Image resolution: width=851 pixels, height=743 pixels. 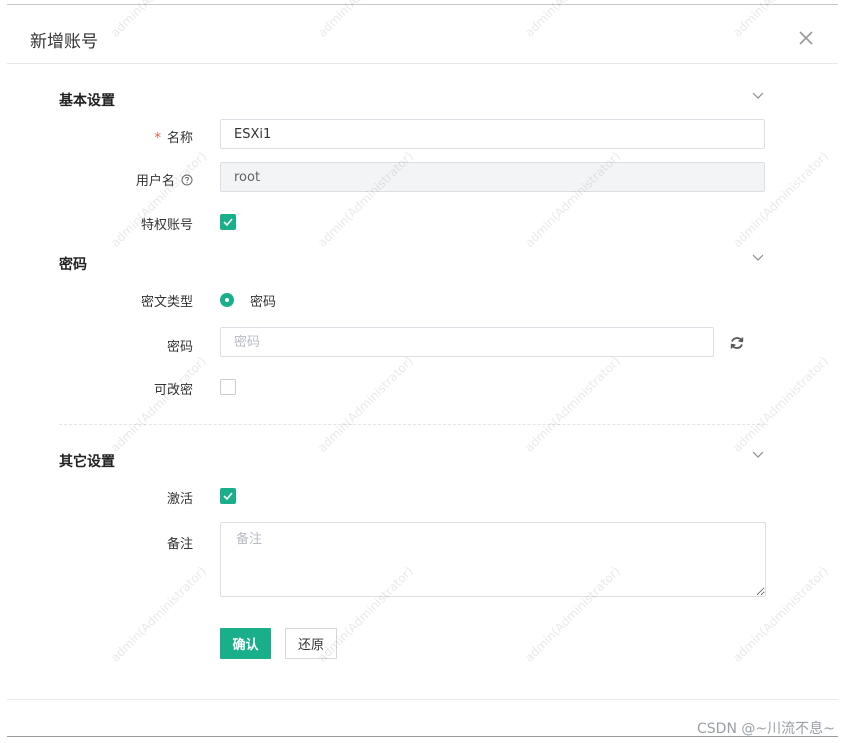 I want to click on remark-label: 备注, so click(x=179, y=544).